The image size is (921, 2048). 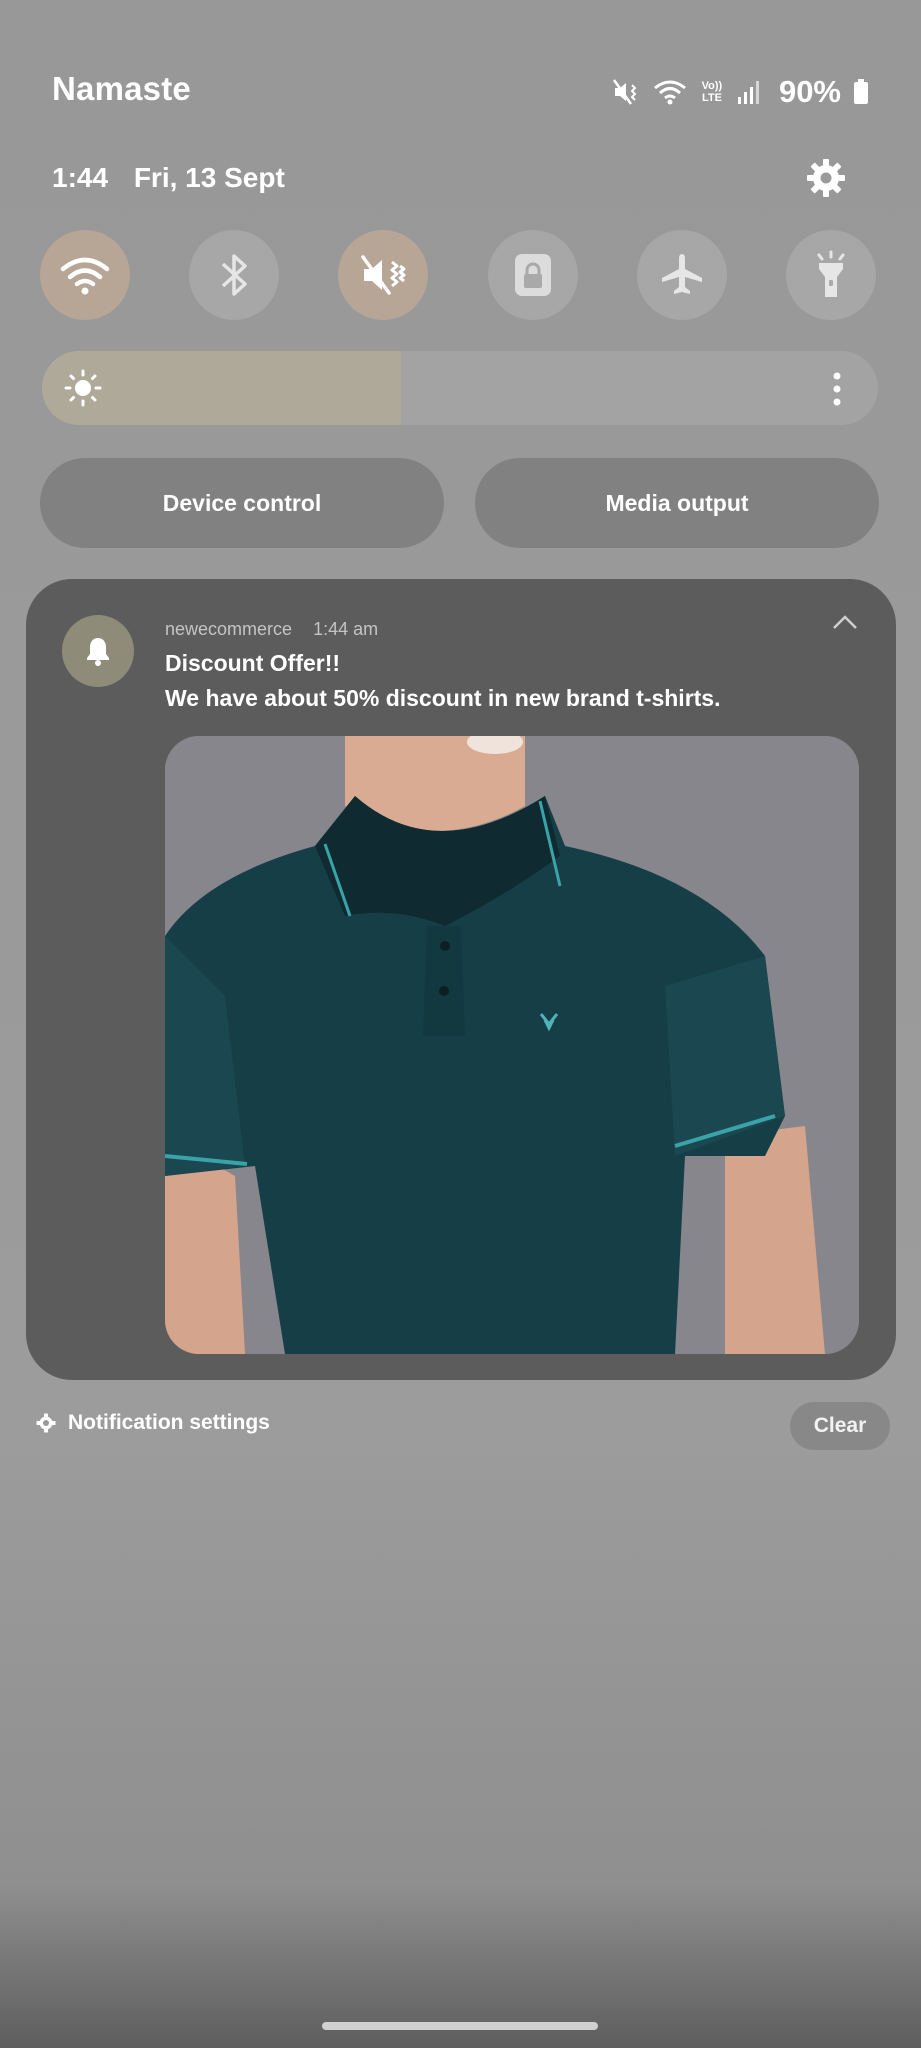 What do you see at coordinates (840, 1426) in the screenshot?
I see `clear-button: Clear` at bounding box center [840, 1426].